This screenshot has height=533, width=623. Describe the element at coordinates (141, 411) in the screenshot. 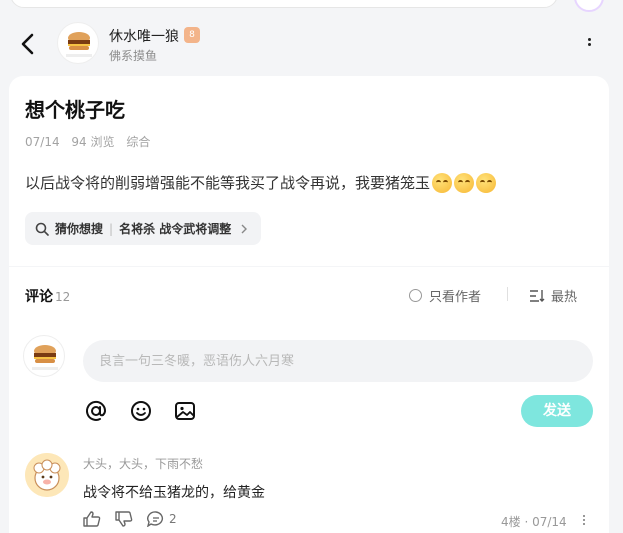

I see `emoji-icon` at that location.